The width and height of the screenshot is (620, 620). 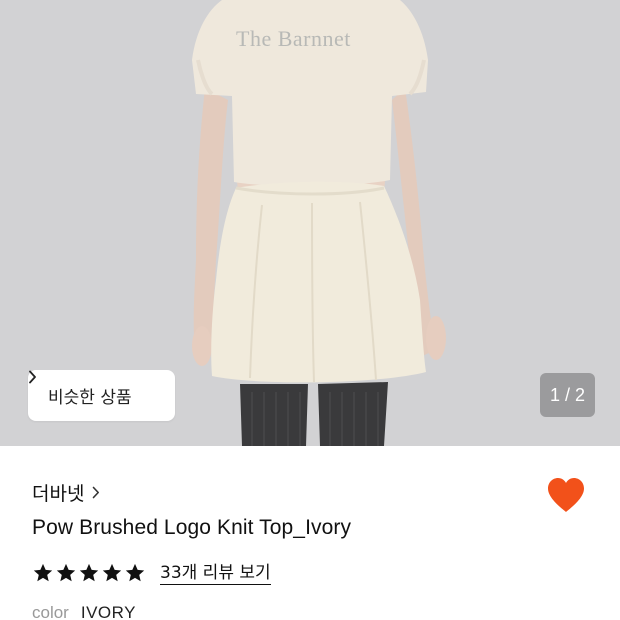 I want to click on heart-icon, so click(x=566, y=495).